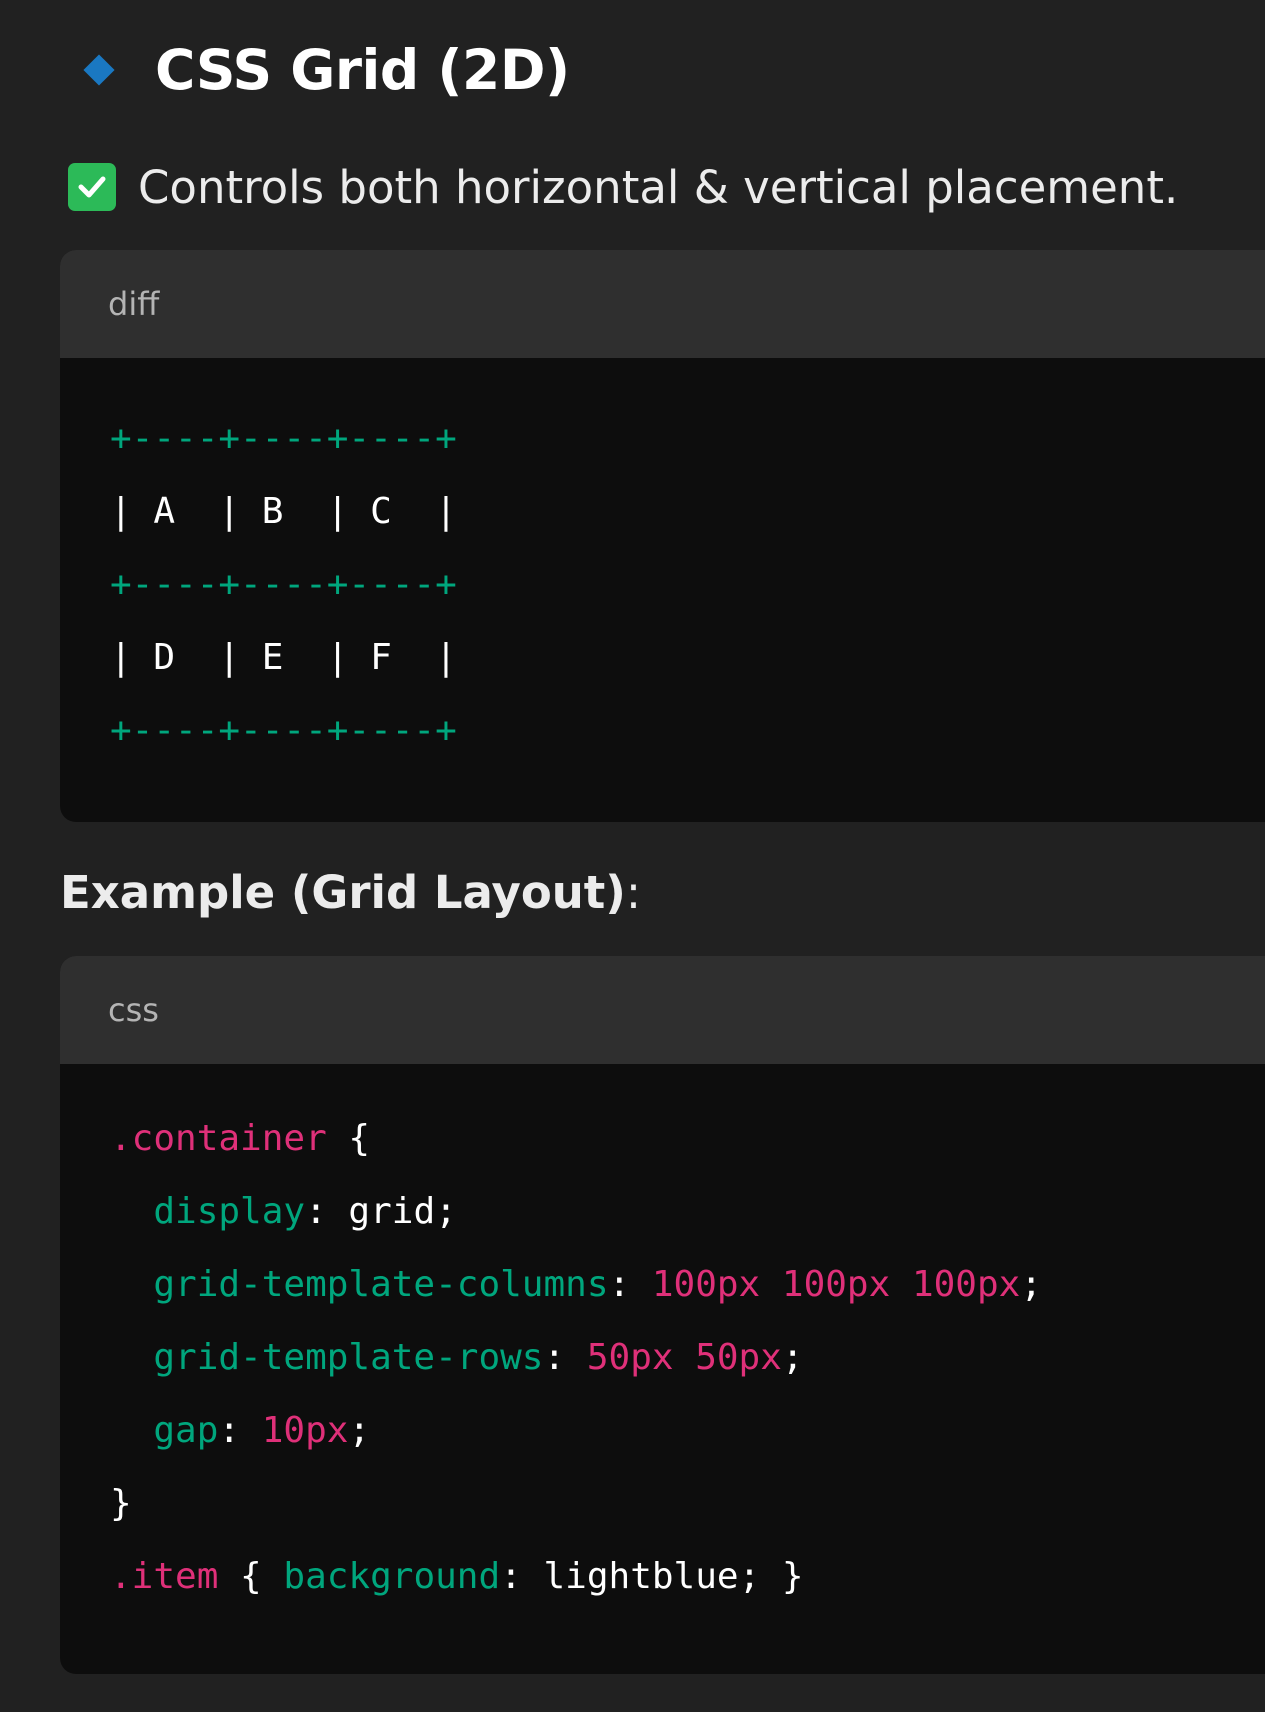 This screenshot has height=1712, width=1265. Describe the element at coordinates (164, 1576) in the screenshot. I see `code-token: .item` at that location.